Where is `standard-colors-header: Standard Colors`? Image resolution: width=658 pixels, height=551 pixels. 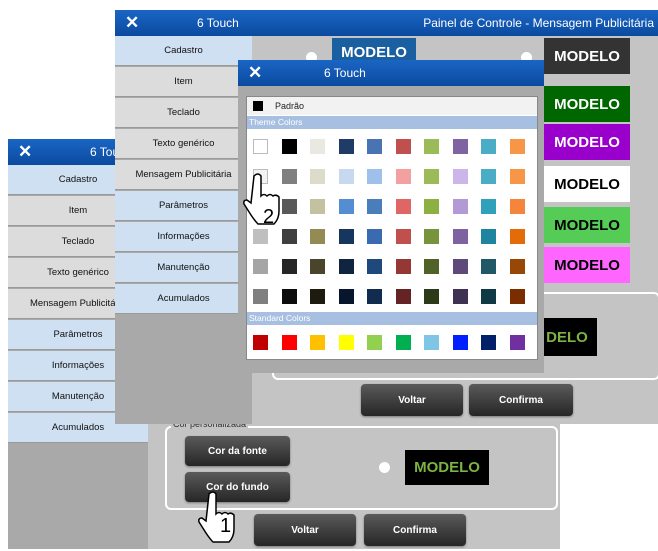 standard-colors-header: Standard Colors is located at coordinates (392, 318).